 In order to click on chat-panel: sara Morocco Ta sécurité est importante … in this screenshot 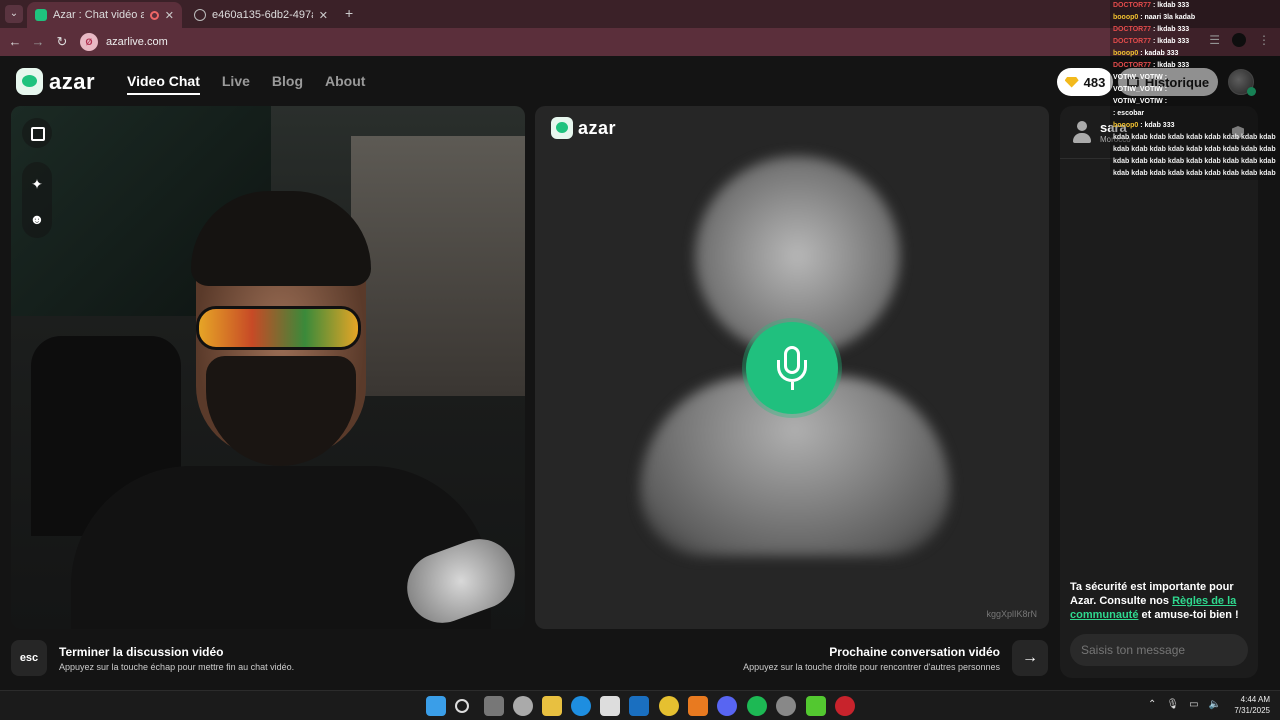, I will do `click(1159, 392)`.